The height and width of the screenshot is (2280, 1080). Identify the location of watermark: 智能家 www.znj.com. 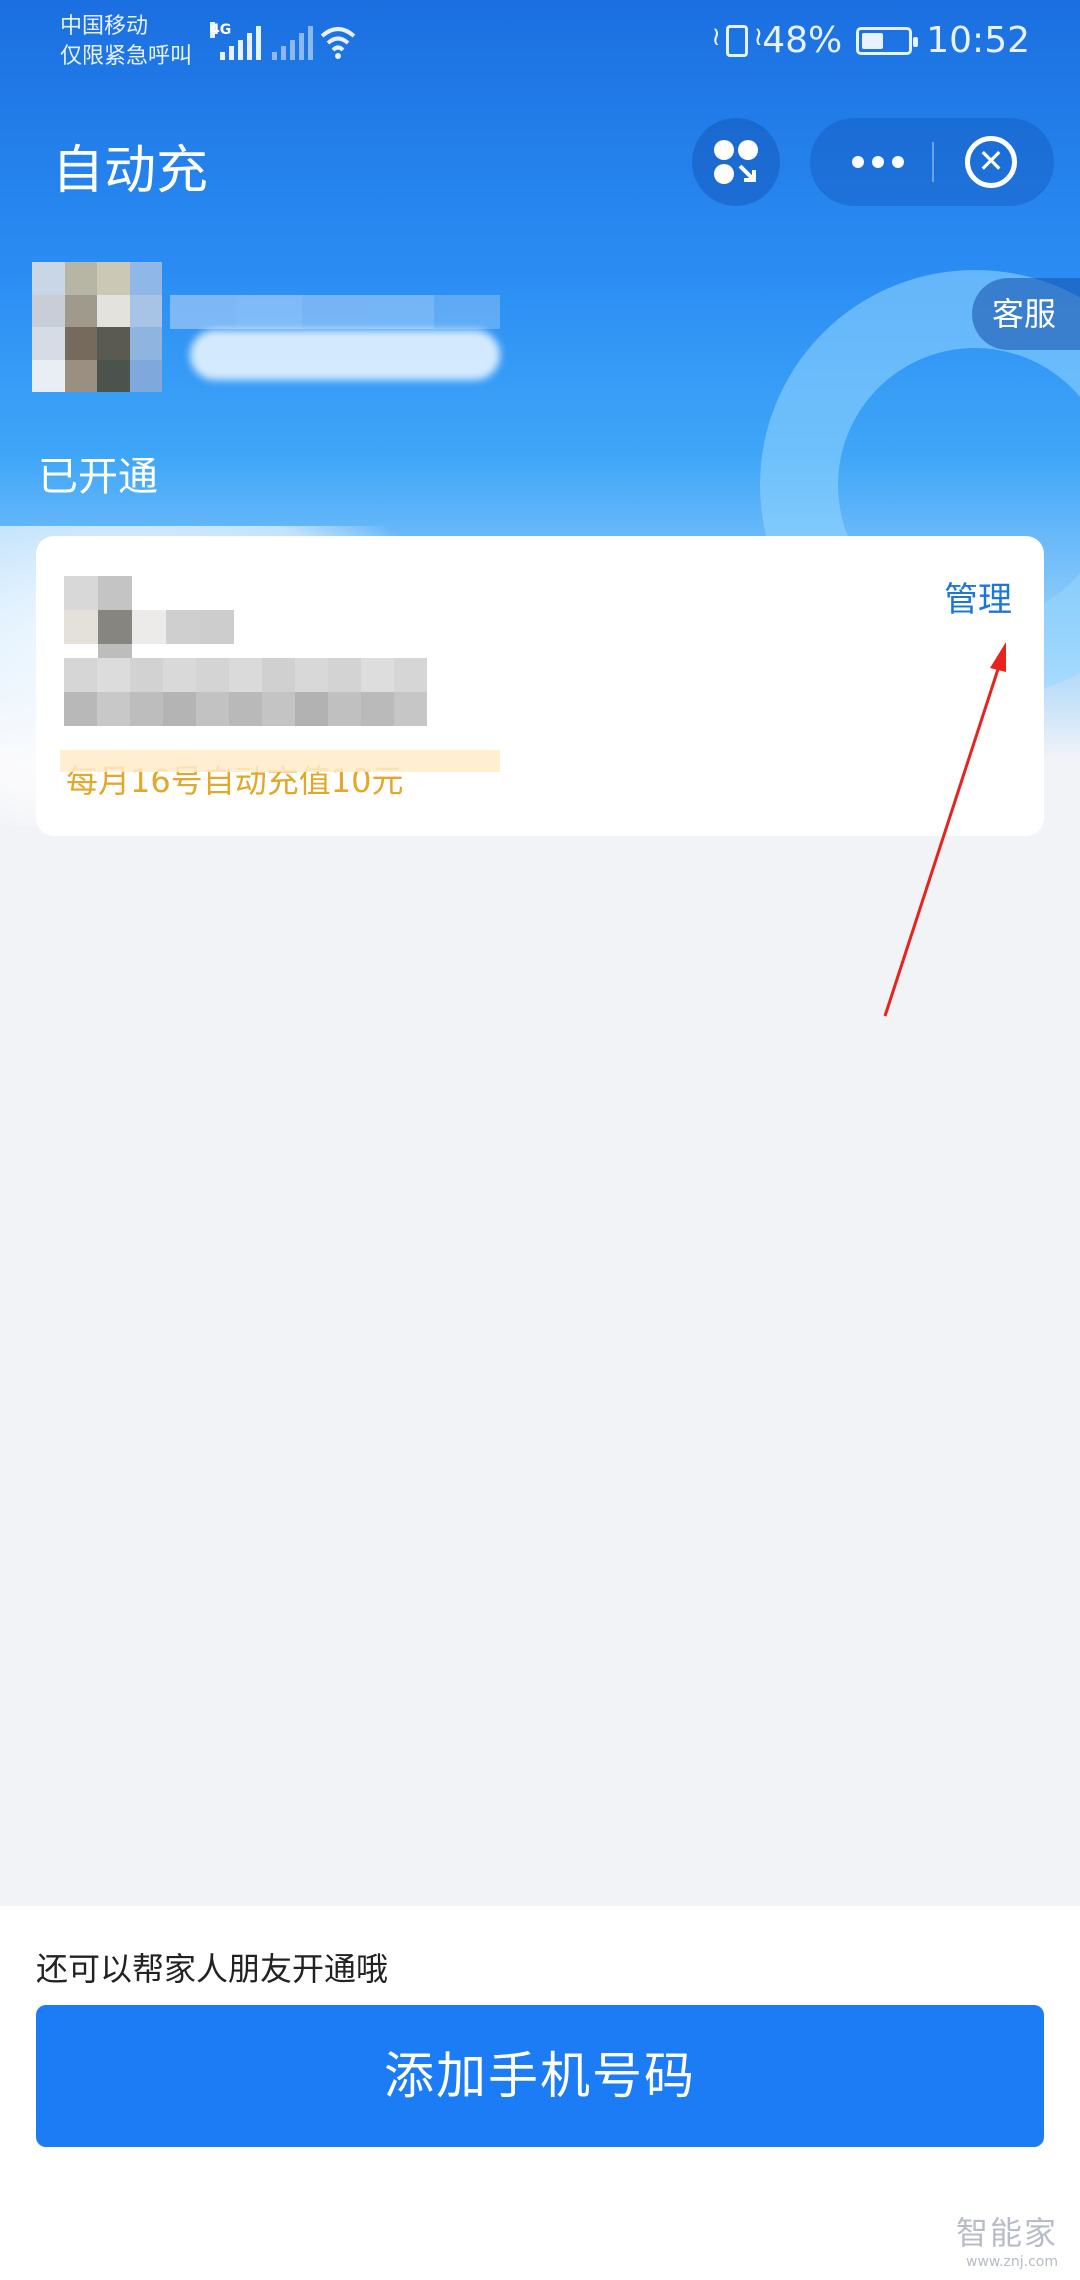
(1007, 2239).